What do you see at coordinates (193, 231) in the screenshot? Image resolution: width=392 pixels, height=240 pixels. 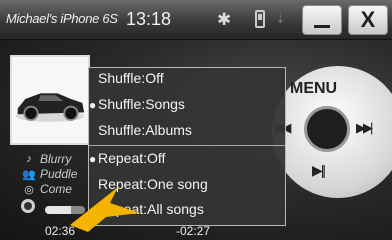 I see `time-remaining: -02:27` at bounding box center [193, 231].